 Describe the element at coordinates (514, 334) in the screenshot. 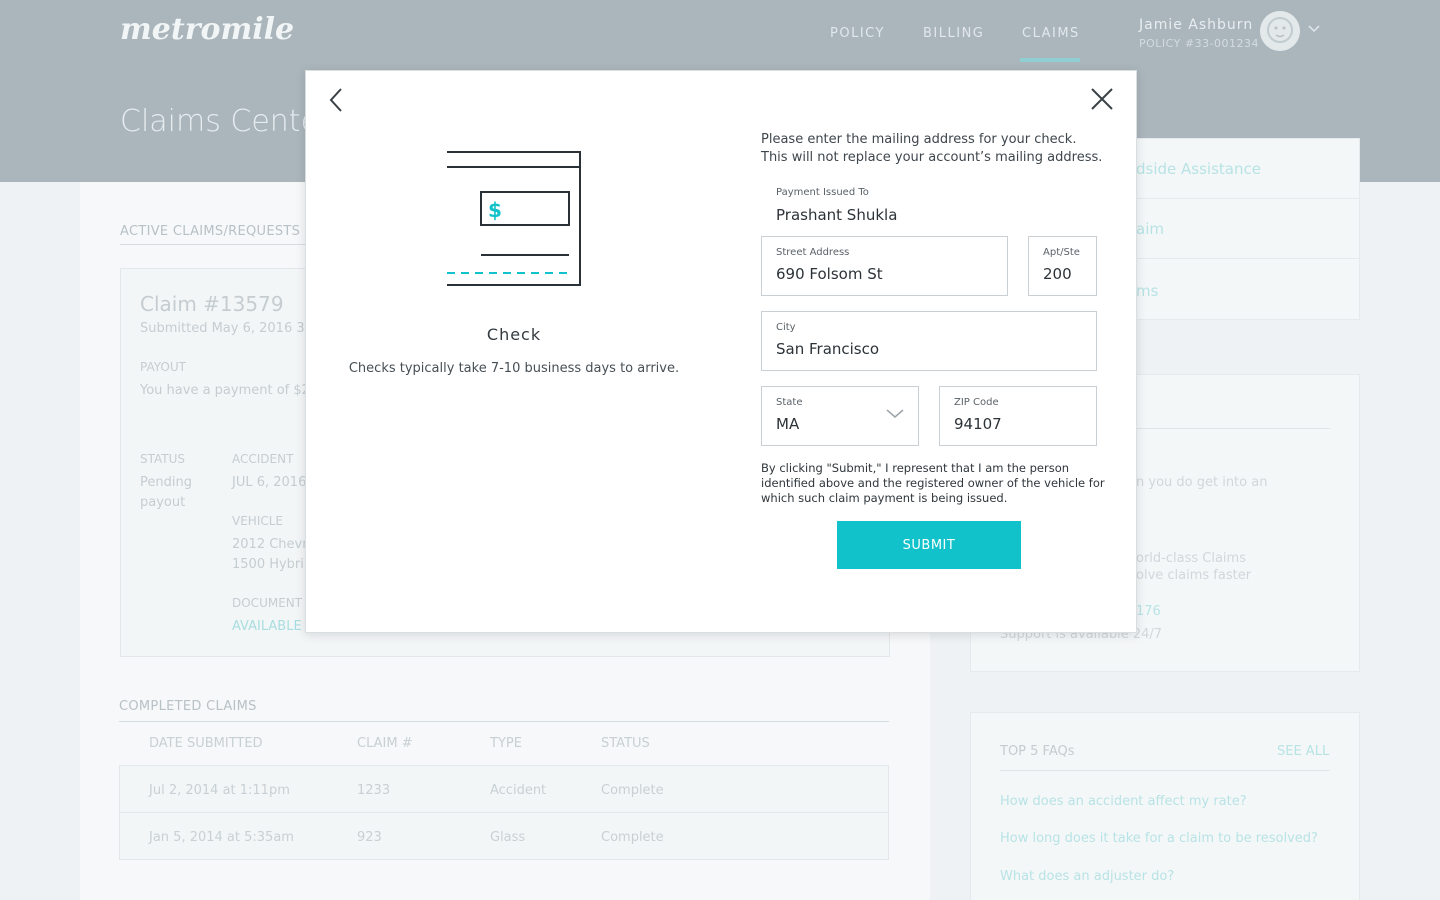

I see `payment-method-title: Check` at that location.